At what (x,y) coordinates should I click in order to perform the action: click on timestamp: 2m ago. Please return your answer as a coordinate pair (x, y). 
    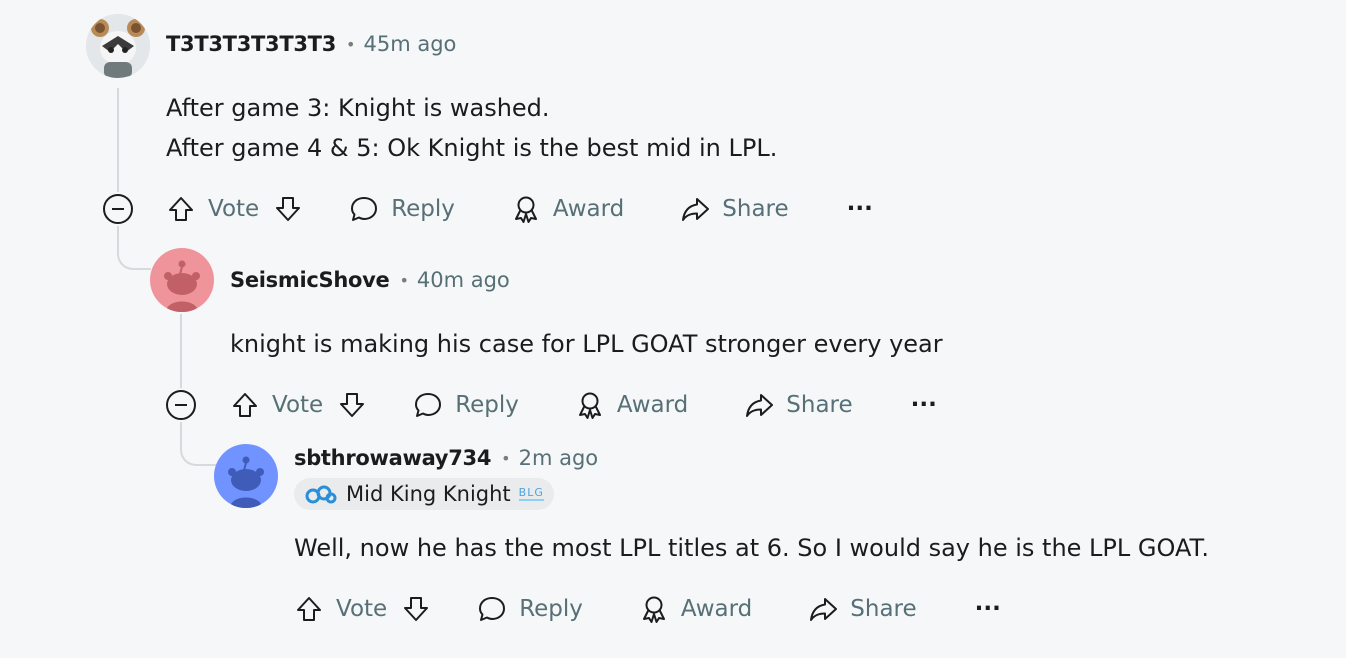
    Looking at the image, I should click on (559, 458).